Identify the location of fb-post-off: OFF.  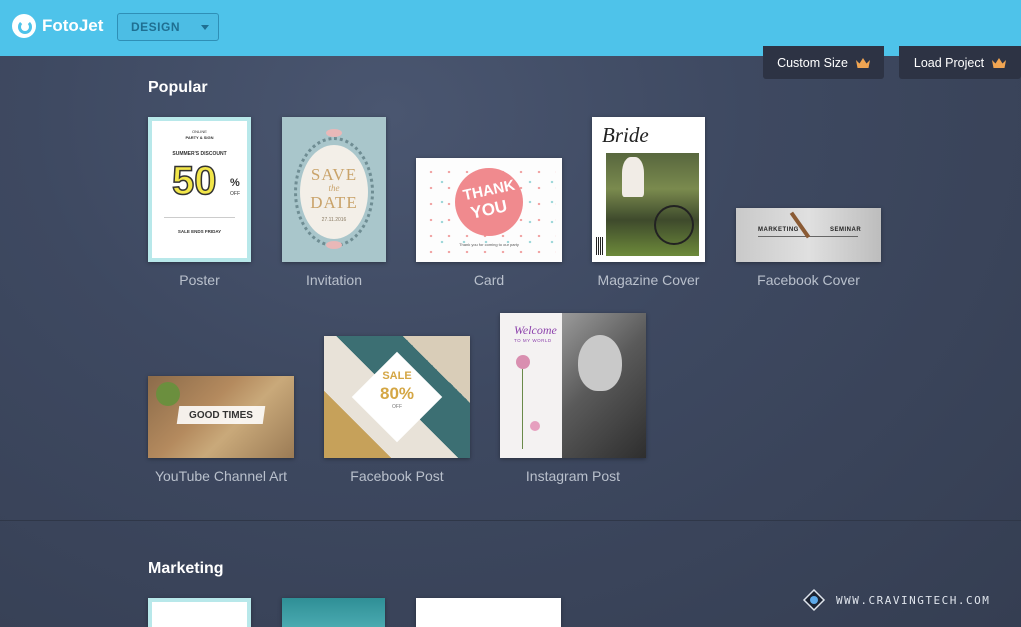
(397, 407).